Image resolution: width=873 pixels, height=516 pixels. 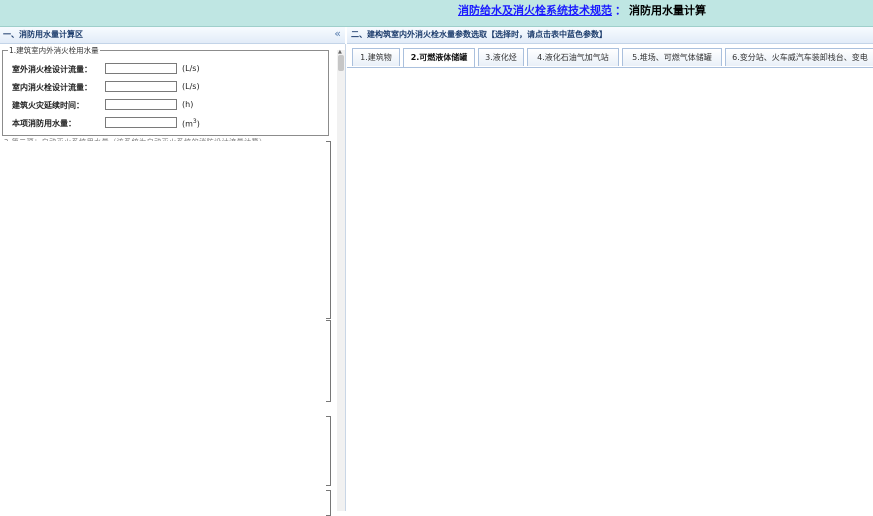 I want to click on water-volume-input, so click(x=141, y=122).